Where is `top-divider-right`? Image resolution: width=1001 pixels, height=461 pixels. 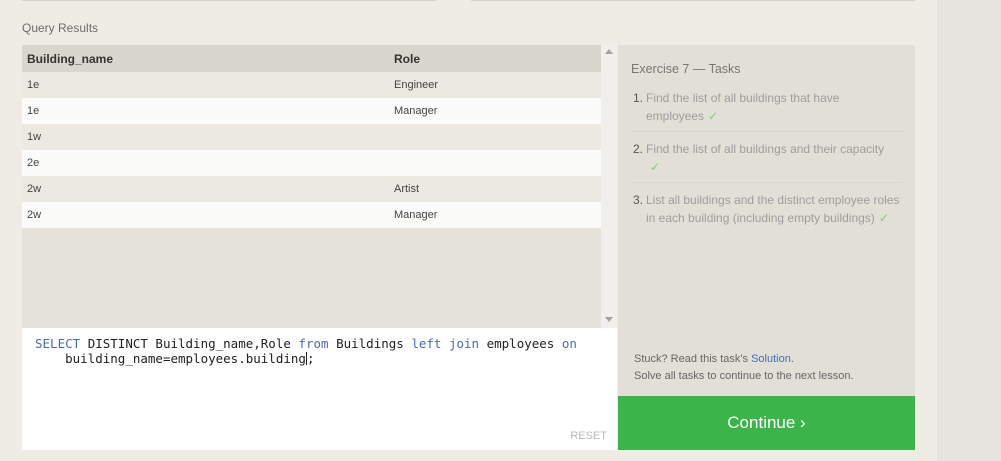
top-divider-right is located at coordinates (693, 0).